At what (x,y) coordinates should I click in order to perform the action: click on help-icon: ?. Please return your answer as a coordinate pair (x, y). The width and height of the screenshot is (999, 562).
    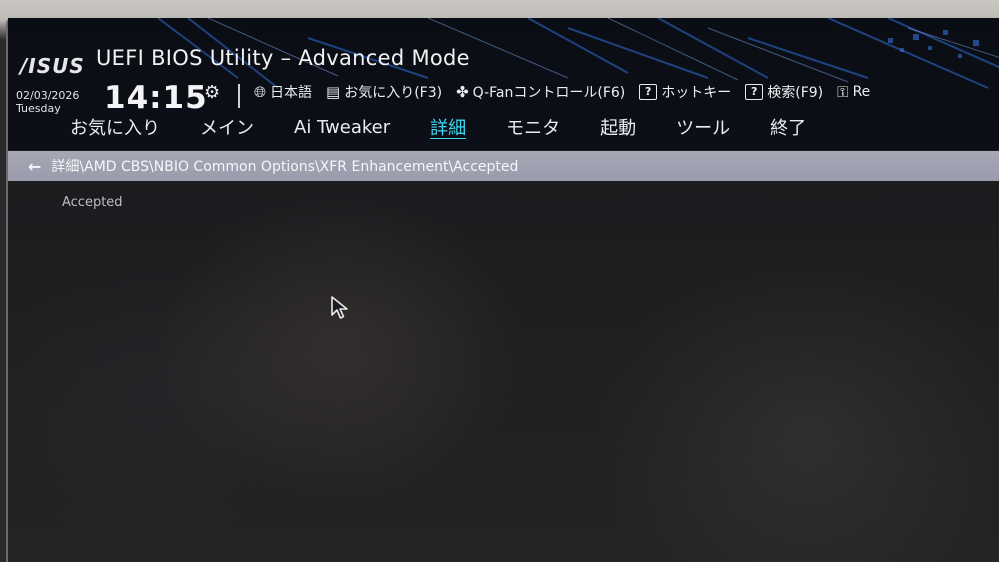
    Looking at the image, I should click on (648, 92).